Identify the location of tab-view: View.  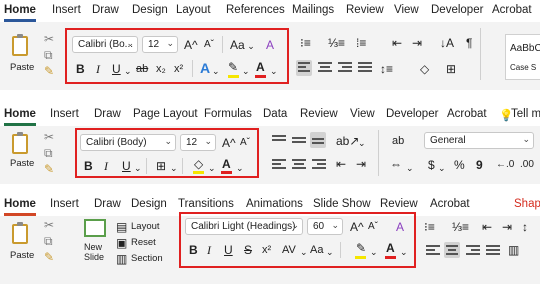
(362, 114).